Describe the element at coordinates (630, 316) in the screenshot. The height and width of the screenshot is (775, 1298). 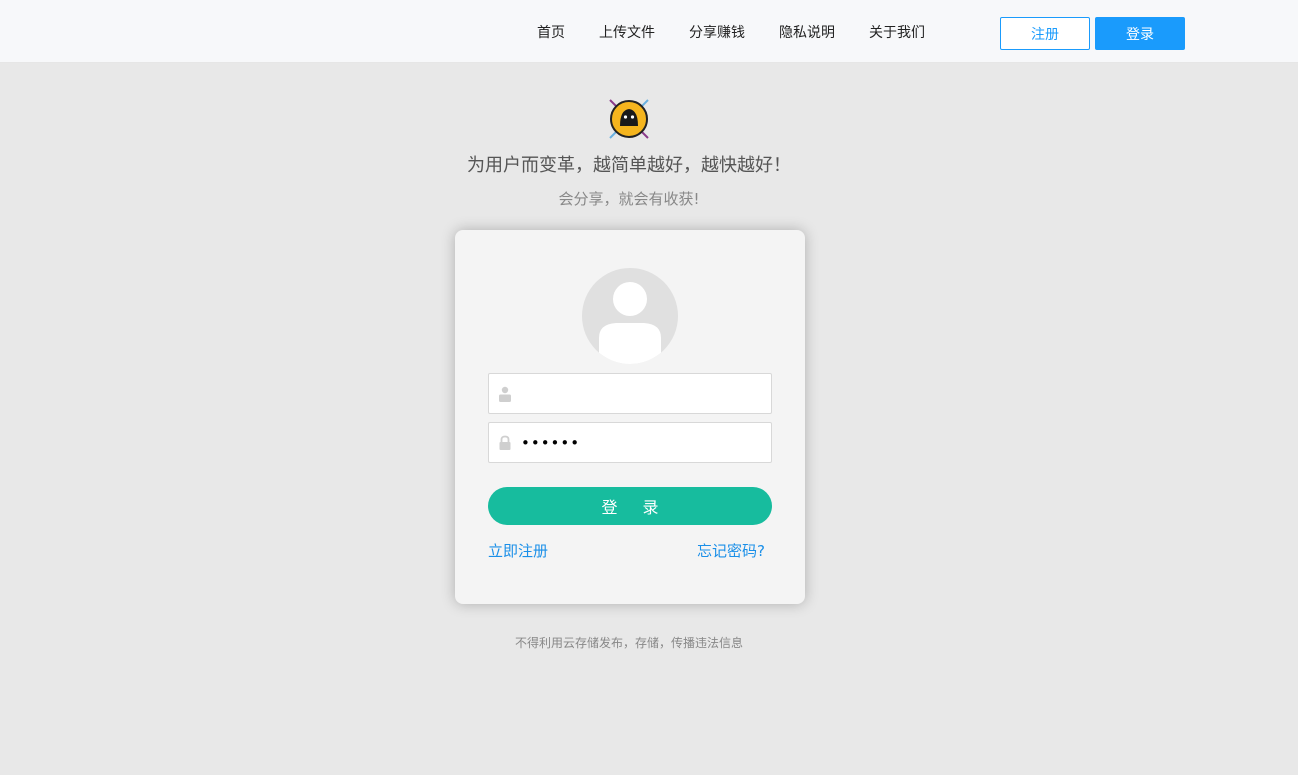
I see `avatar` at that location.